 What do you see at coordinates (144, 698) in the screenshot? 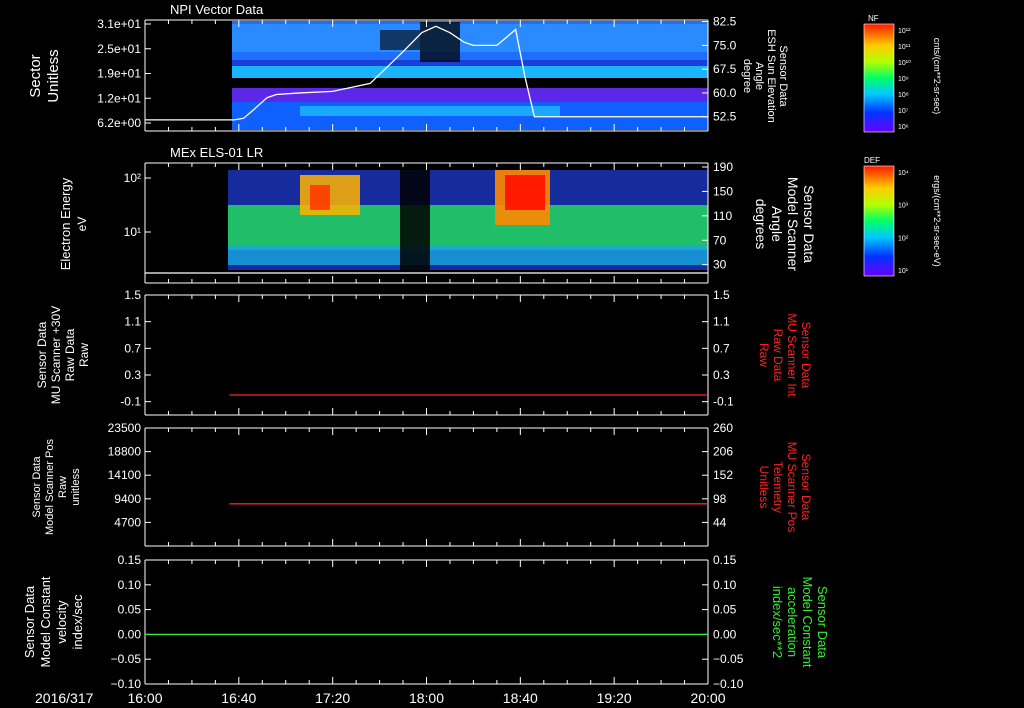
I see `time-tick-label: 16:00` at bounding box center [144, 698].